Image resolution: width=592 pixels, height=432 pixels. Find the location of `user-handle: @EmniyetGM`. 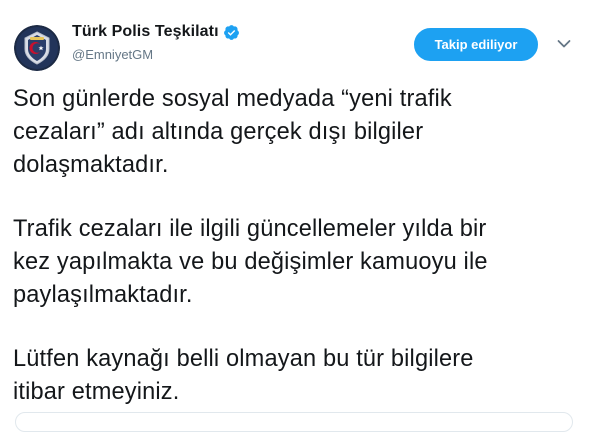

user-handle: @EmniyetGM is located at coordinates (156, 54).